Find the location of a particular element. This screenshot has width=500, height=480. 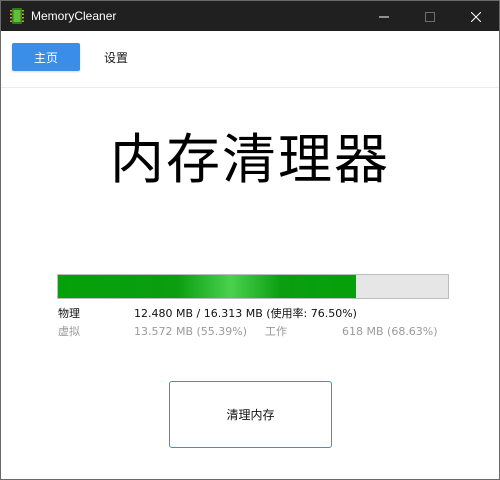

memory-usage-progress is located at coordinates (253, 286).